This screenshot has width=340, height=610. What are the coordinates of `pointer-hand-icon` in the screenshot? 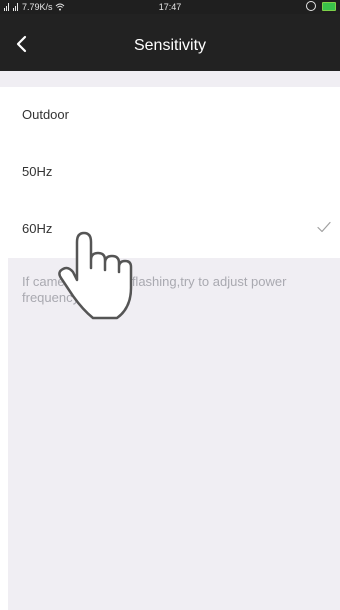 It's located at (95, 275).